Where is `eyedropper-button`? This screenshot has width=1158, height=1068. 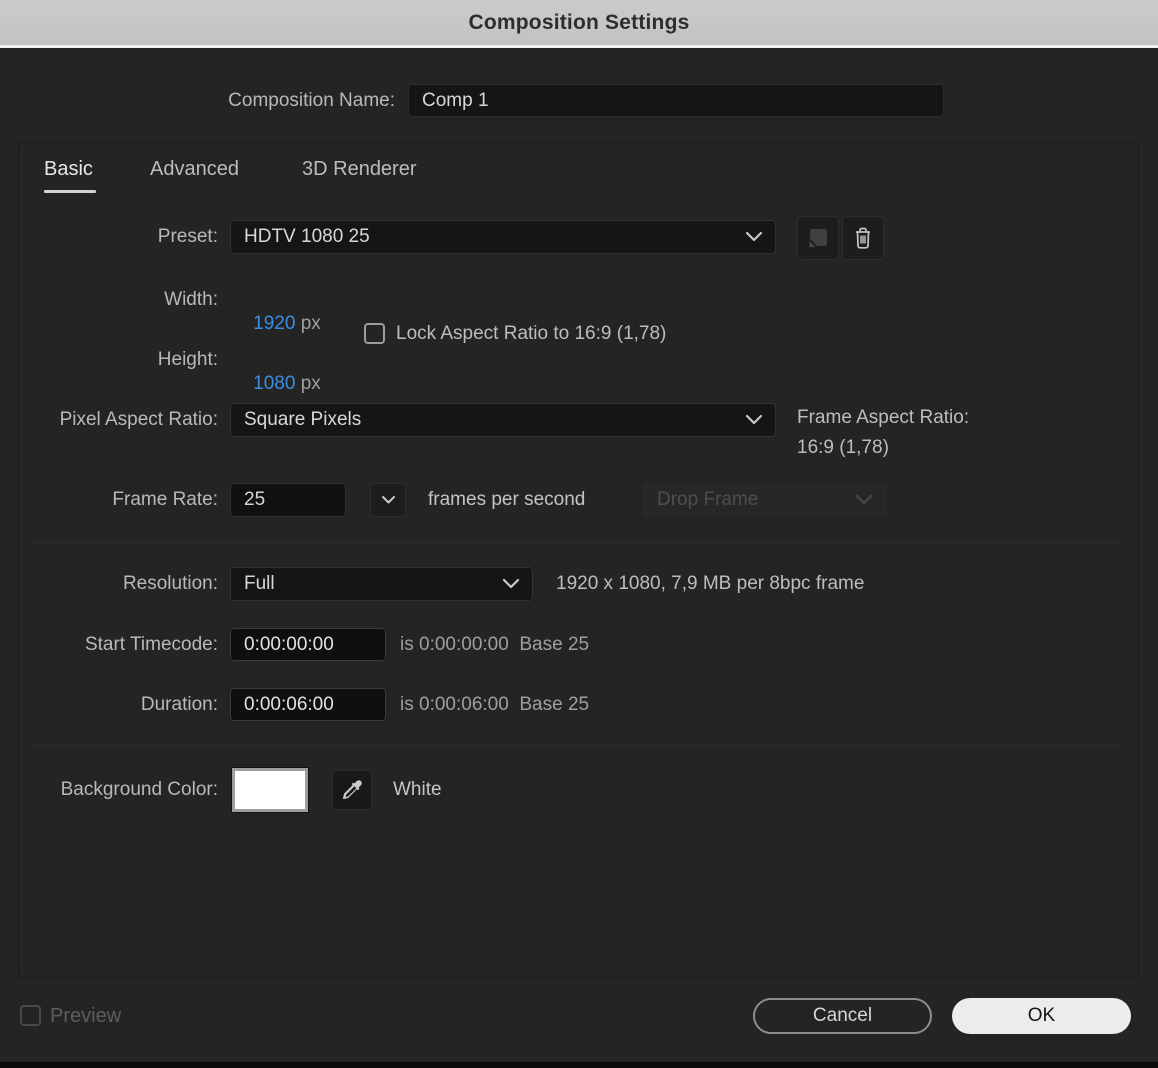 eyedropper-button is located at coordinates (352, 790).